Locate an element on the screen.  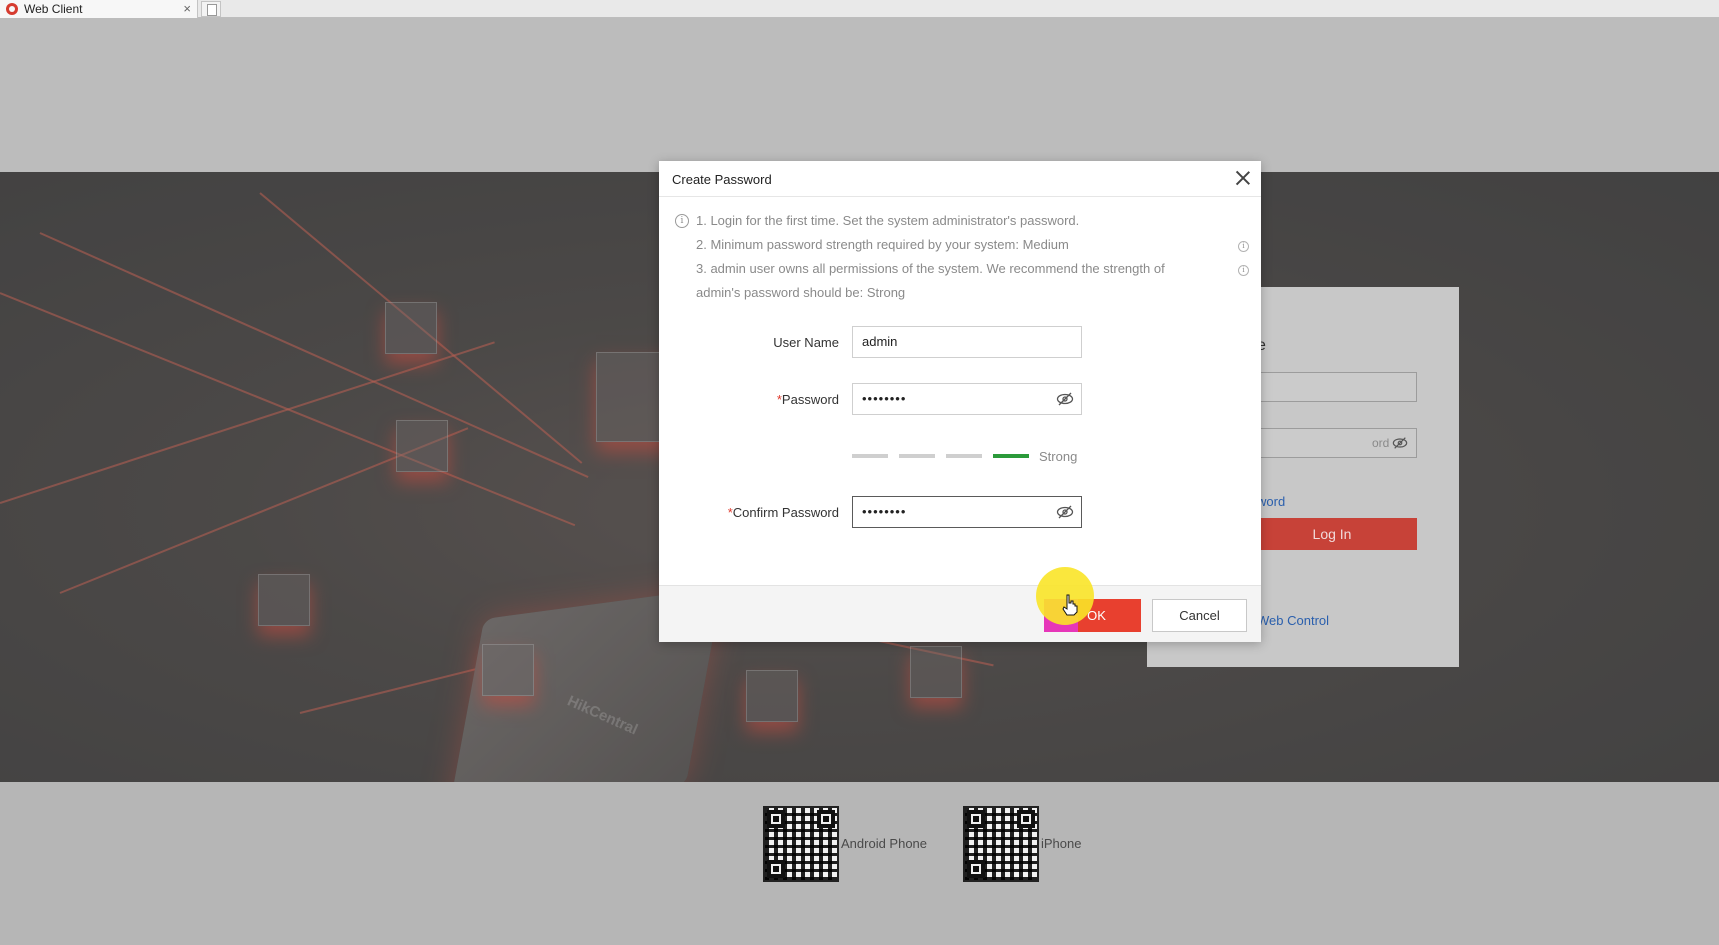
dialog-header: Create Password is located at coordinates (960, 179).